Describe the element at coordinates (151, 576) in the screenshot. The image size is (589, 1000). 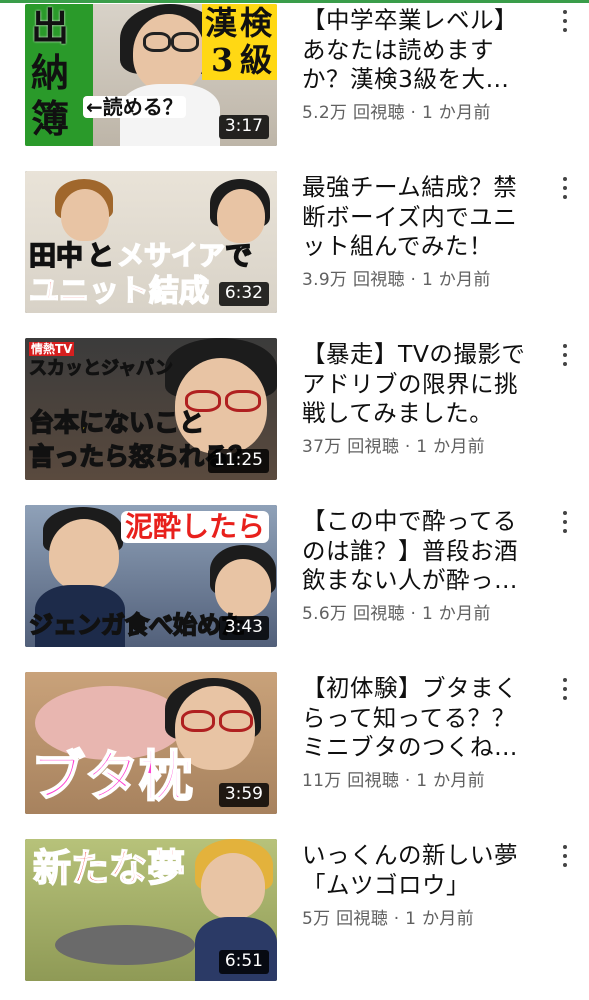
I see `video-thumbnail: 泥酔したら ジェンガ食べ始めた 3:43` at that location.